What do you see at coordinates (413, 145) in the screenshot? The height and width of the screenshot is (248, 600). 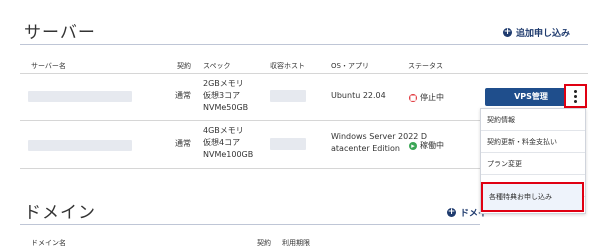 I see `play-icon: ▸` at bounding box center [413, 145].